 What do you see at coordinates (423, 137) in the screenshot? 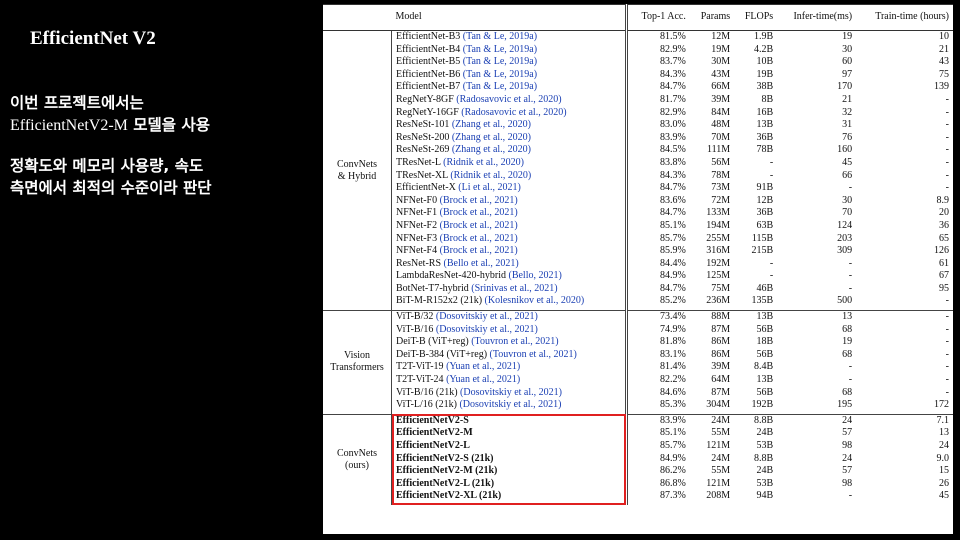
I see `model-name: ResNeSt-200` at bounding box center [423, 137].